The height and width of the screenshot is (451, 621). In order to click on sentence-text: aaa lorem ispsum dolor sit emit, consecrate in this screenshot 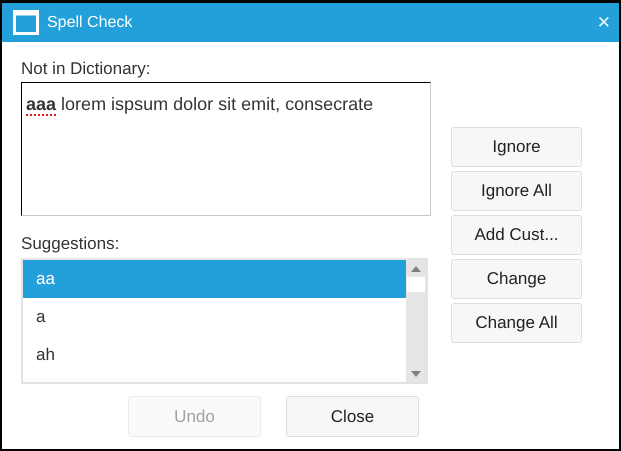, I will do `click(200, 104)`.